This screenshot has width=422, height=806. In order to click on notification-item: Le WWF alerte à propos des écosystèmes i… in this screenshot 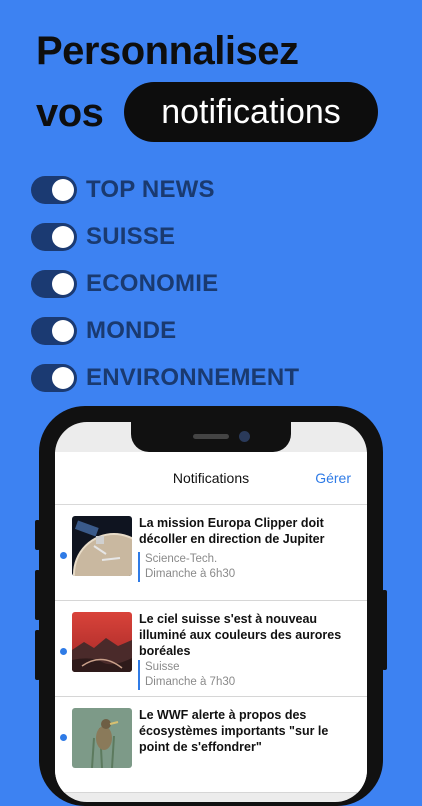, I will do `click(211, 745)`.